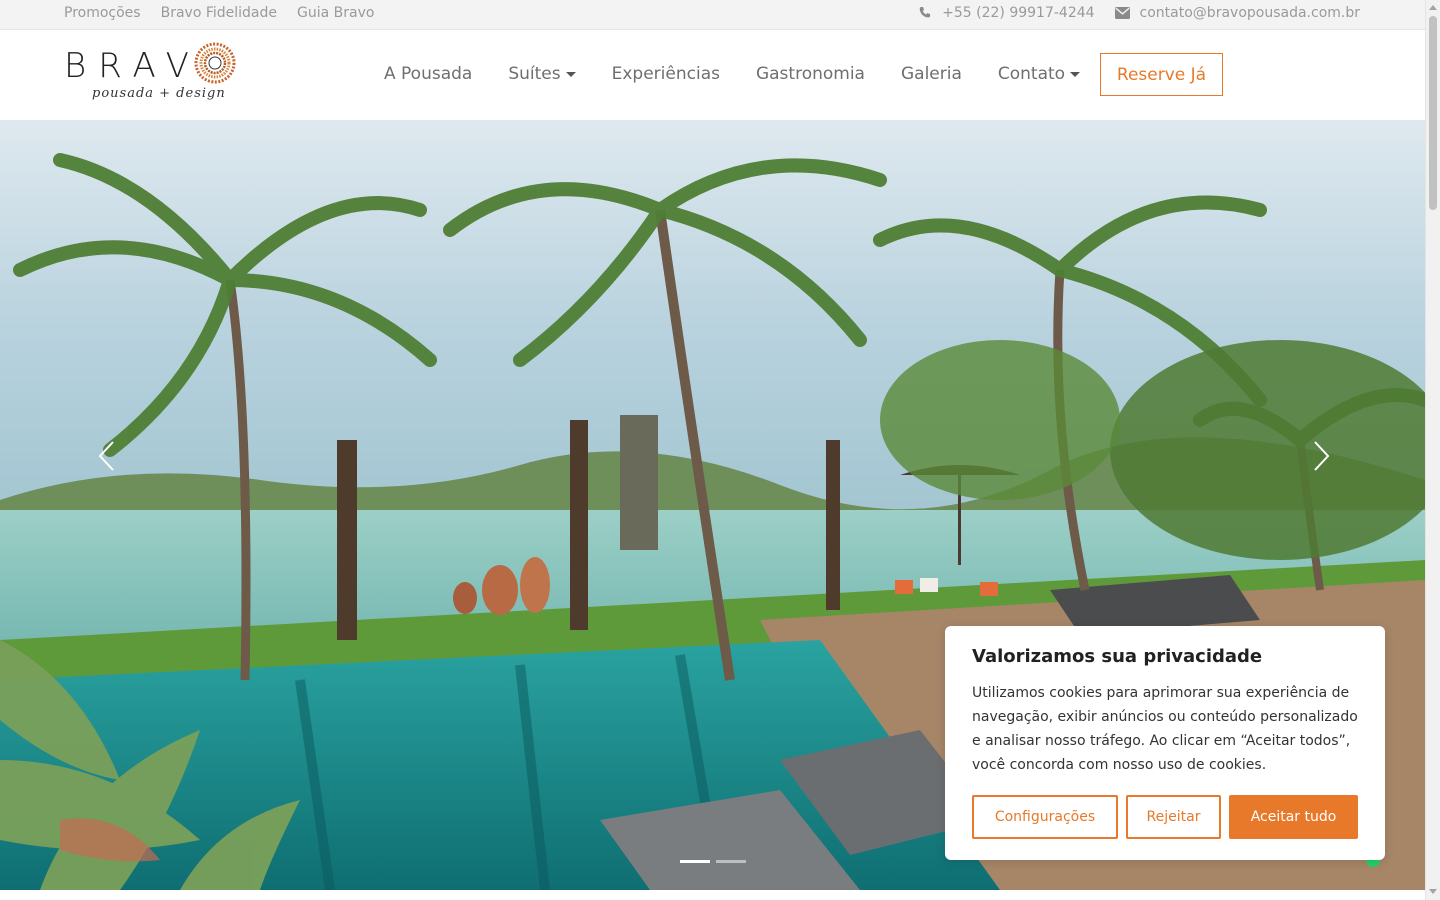 Image resolution: width=1440 pixels, height=900 pixels. I want to click on top-link-promocoes: Promoções, so click(102, 13).